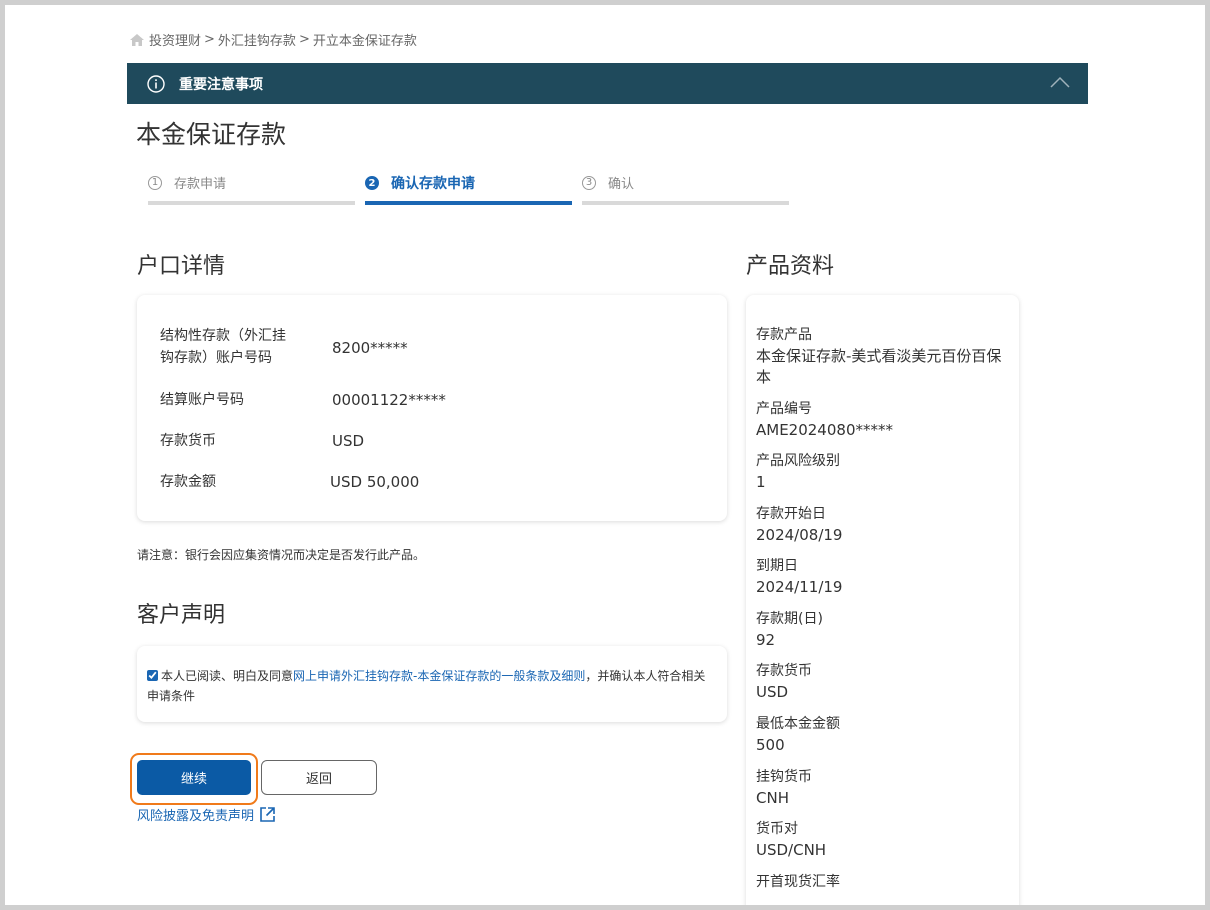 The height and width of the screenshot is (910, 1210). I want to click on agree-checkbox, so click(152, 675).